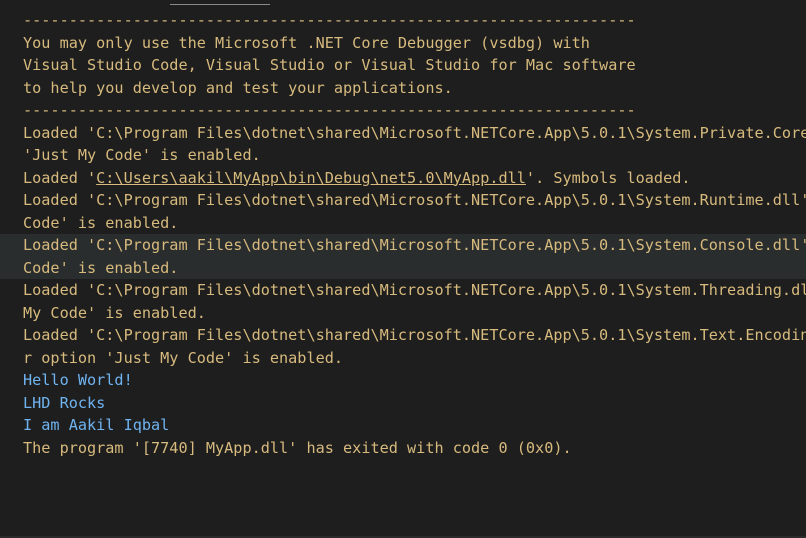 The image size is (806, 538). I want to click on console-line-output: LHD Rocks, so click(64, 402).